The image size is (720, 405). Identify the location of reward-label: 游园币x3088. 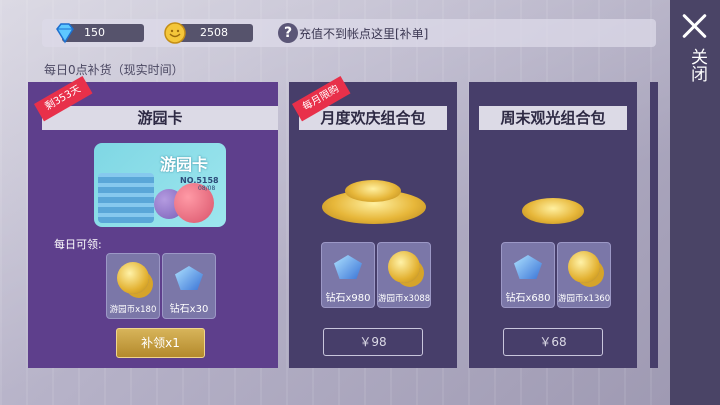
(404, 299).